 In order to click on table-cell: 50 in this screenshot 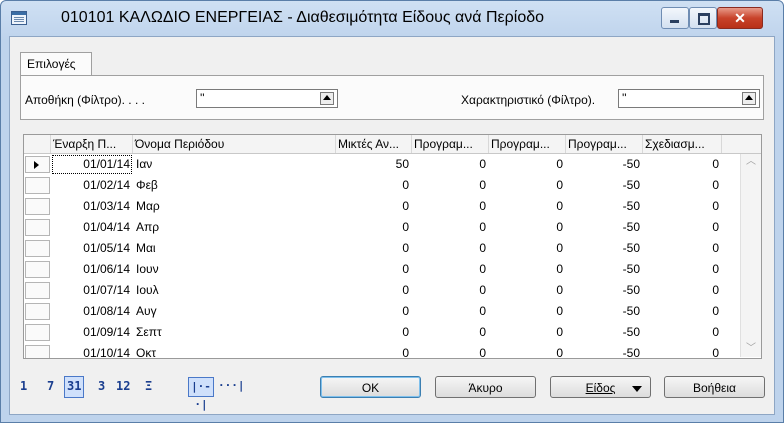, I will do `click(374, 164)`.